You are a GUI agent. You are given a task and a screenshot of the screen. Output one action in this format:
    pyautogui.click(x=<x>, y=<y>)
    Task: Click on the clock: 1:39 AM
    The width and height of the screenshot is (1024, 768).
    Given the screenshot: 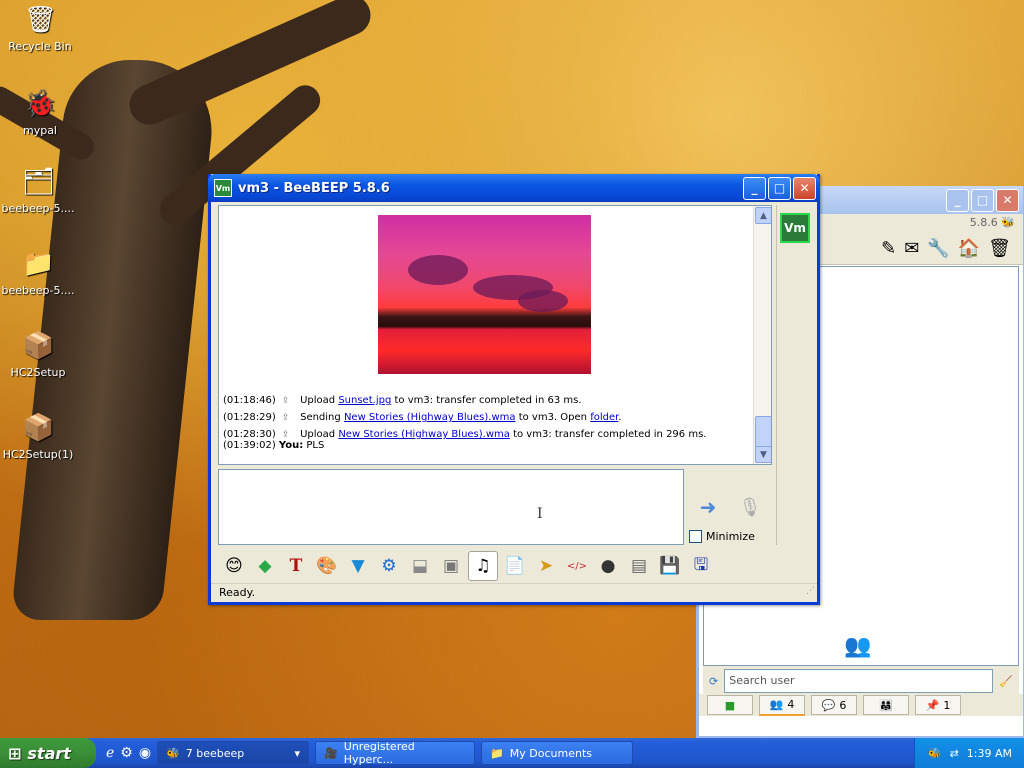 What is the action you would take?
    pyautogui.click(x=989, y=753)
    